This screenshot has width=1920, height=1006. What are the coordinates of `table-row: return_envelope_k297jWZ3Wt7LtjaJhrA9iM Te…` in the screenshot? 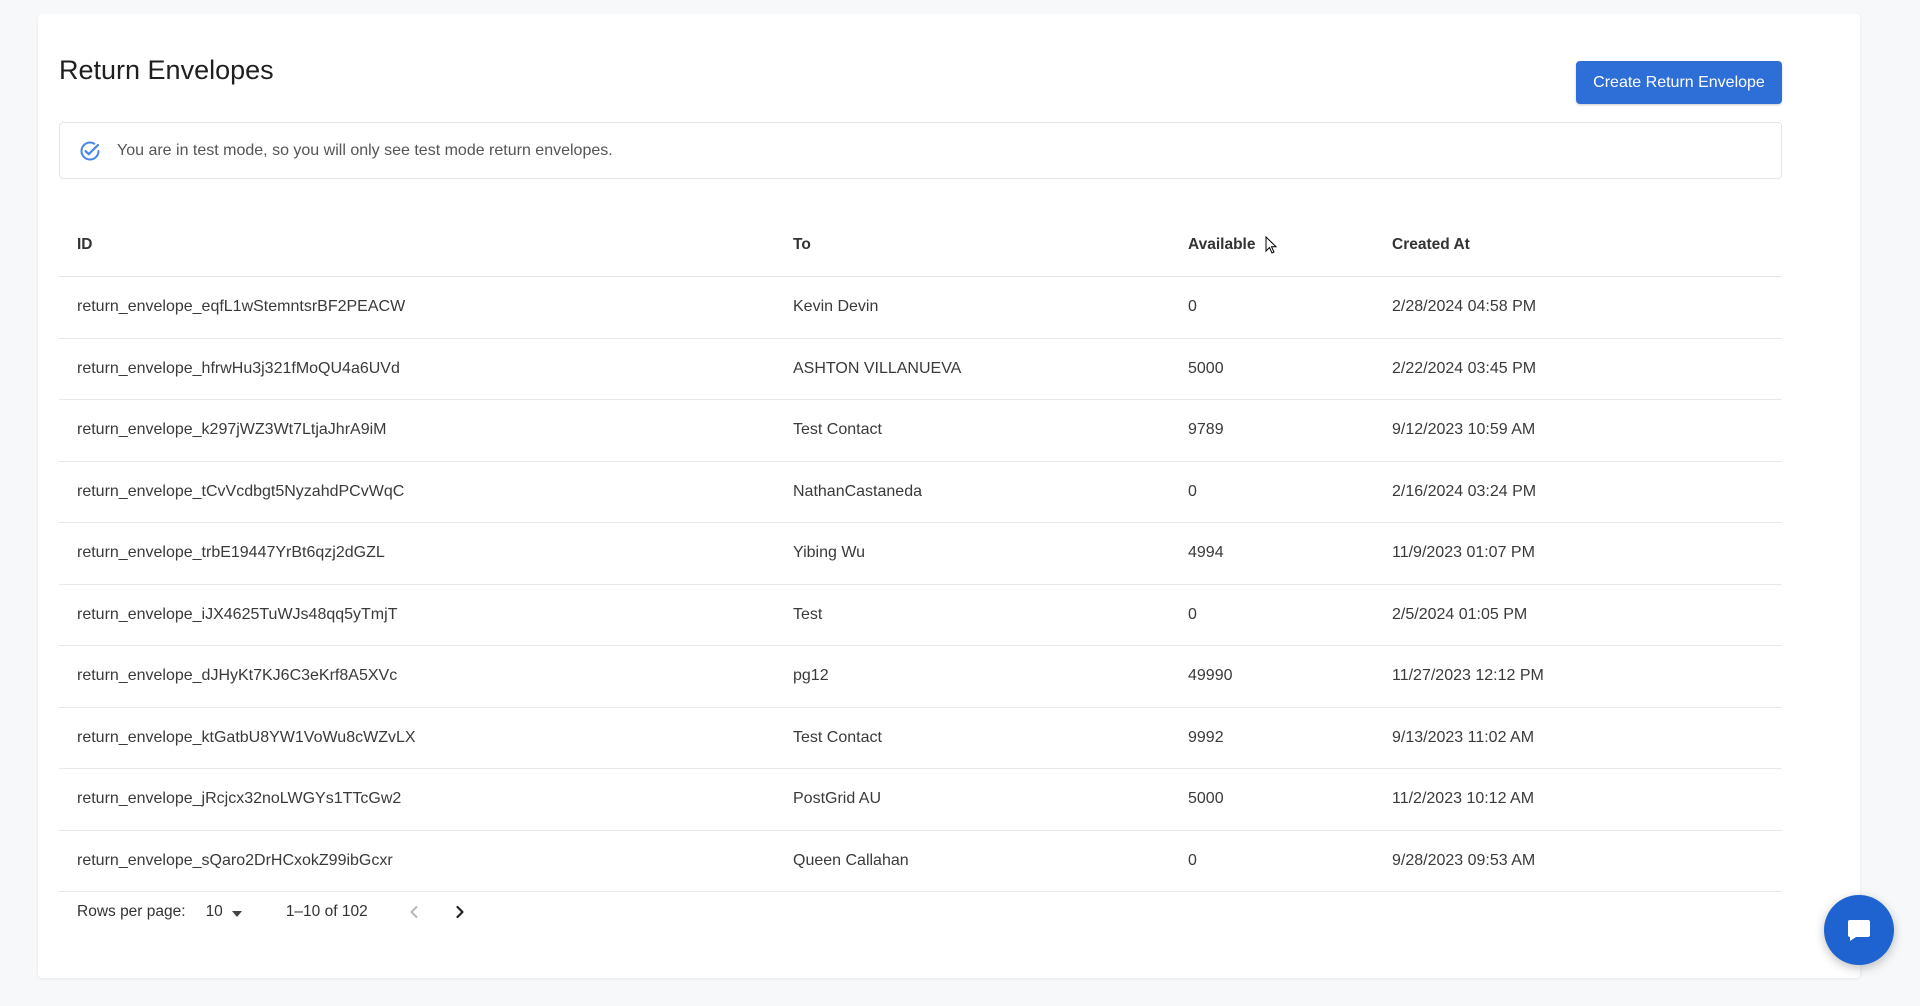 It's located at (920, 431).